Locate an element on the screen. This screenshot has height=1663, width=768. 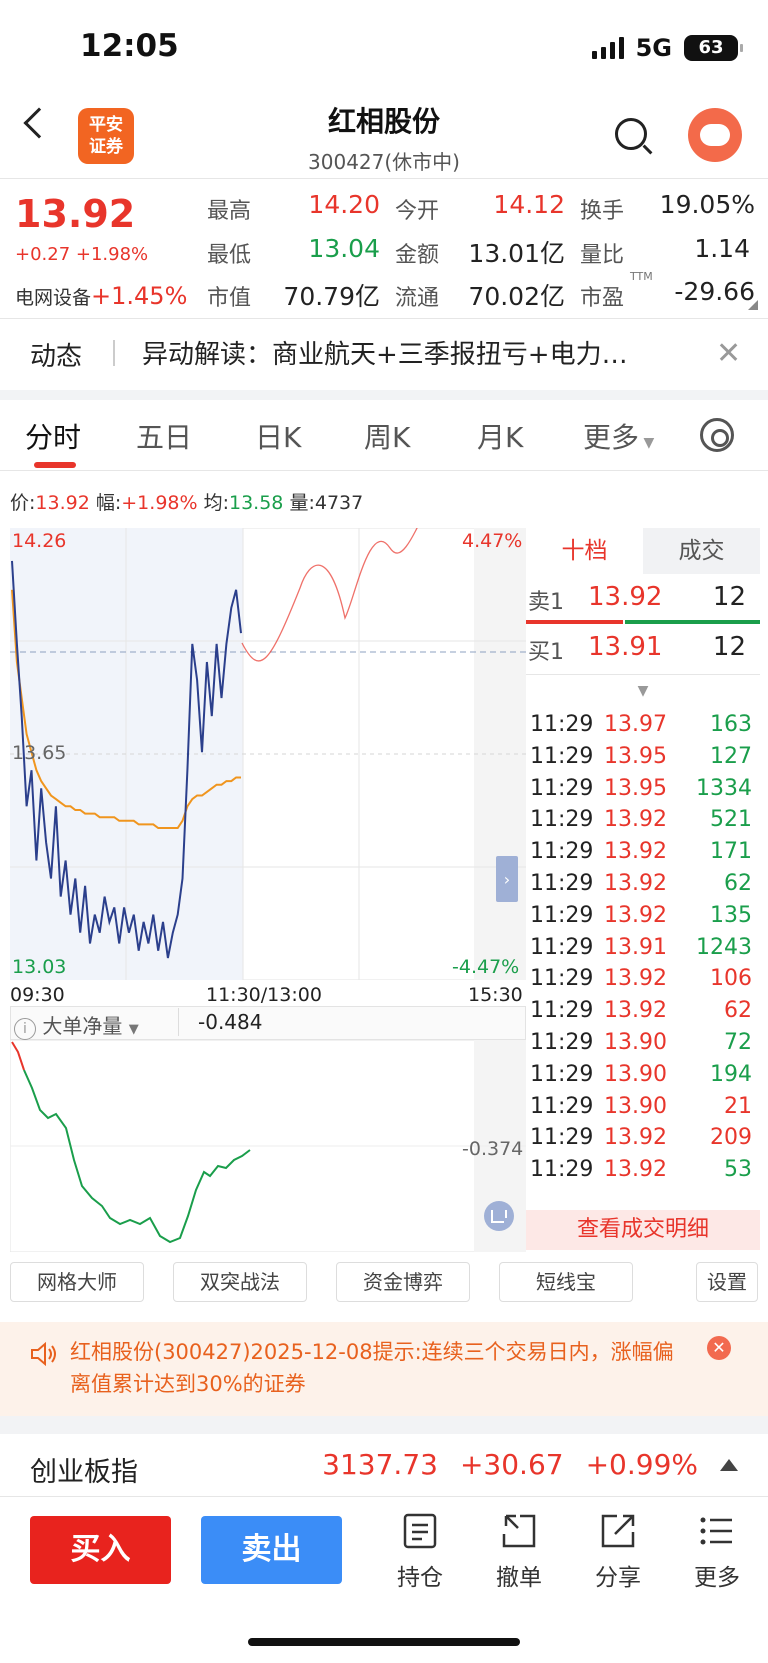
order-book: 十档 成交 卖1 13.92 12 买1 13.91 12 ▼ is located at coordinates (643, 613).